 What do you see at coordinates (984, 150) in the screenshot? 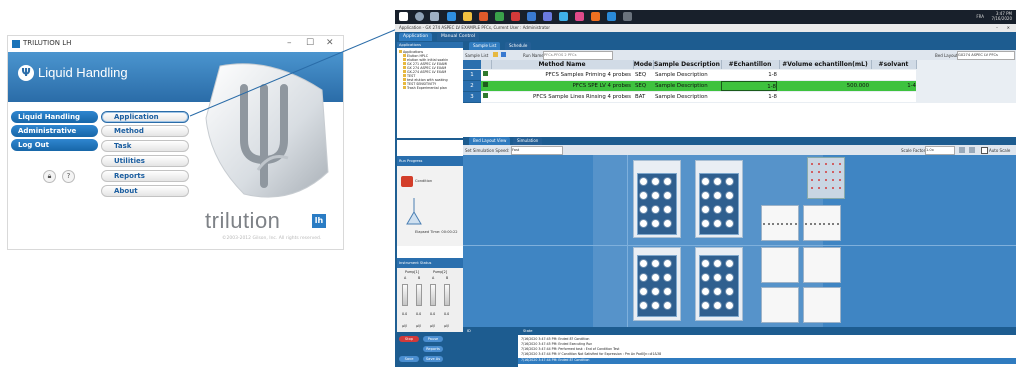
I see `auto-scale-checkbox` at bounding box center [984, 150].